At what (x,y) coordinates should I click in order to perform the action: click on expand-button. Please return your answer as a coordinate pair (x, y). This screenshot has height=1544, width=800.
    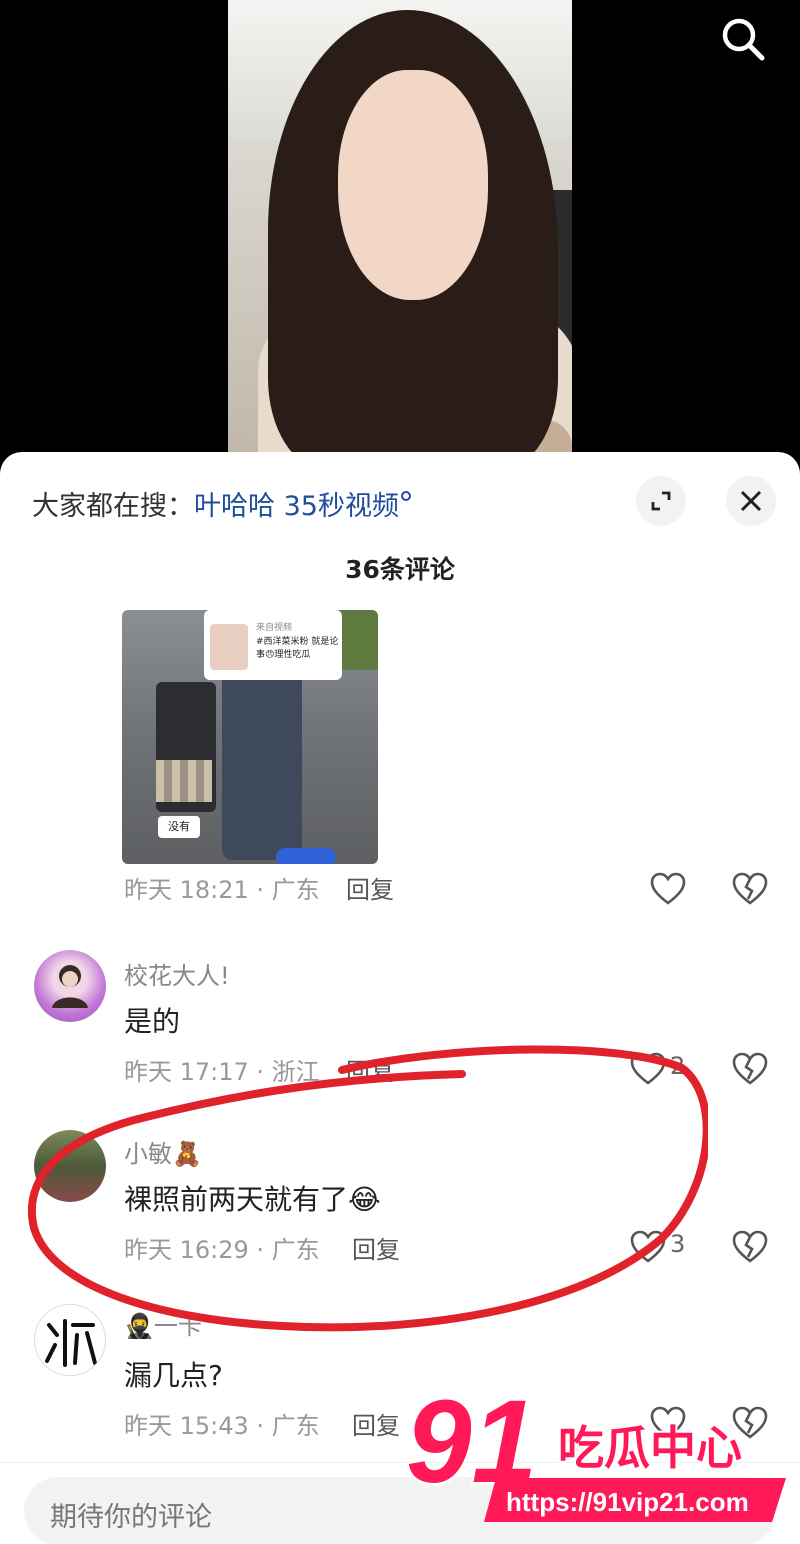
    Looking at the image, I should click on (661, 501).